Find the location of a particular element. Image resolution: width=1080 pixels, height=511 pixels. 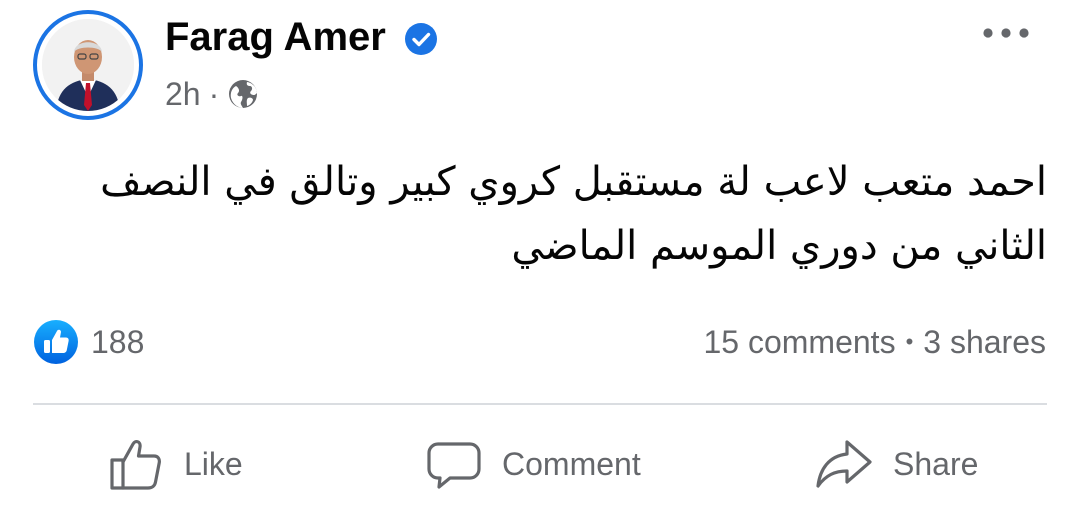

share-button: Share is located at coordinates (896, 464).